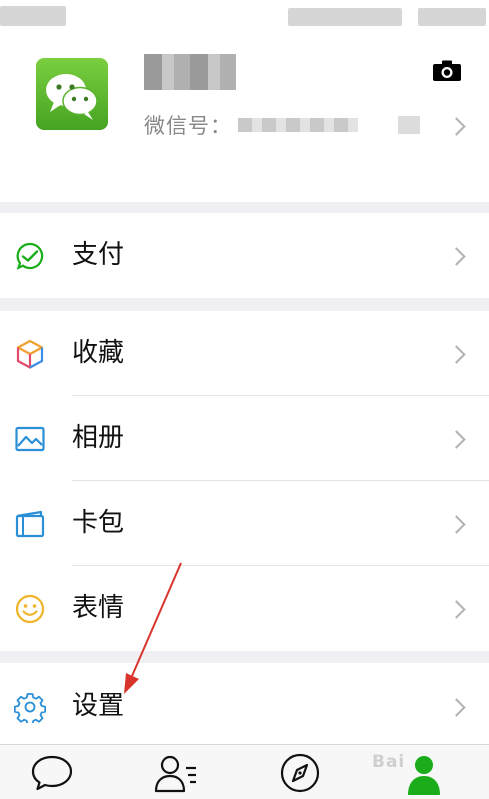 The height and width of the screenshot is (799, 489). I want to click on menu-item-stickers: 表情, so click(244, 608).